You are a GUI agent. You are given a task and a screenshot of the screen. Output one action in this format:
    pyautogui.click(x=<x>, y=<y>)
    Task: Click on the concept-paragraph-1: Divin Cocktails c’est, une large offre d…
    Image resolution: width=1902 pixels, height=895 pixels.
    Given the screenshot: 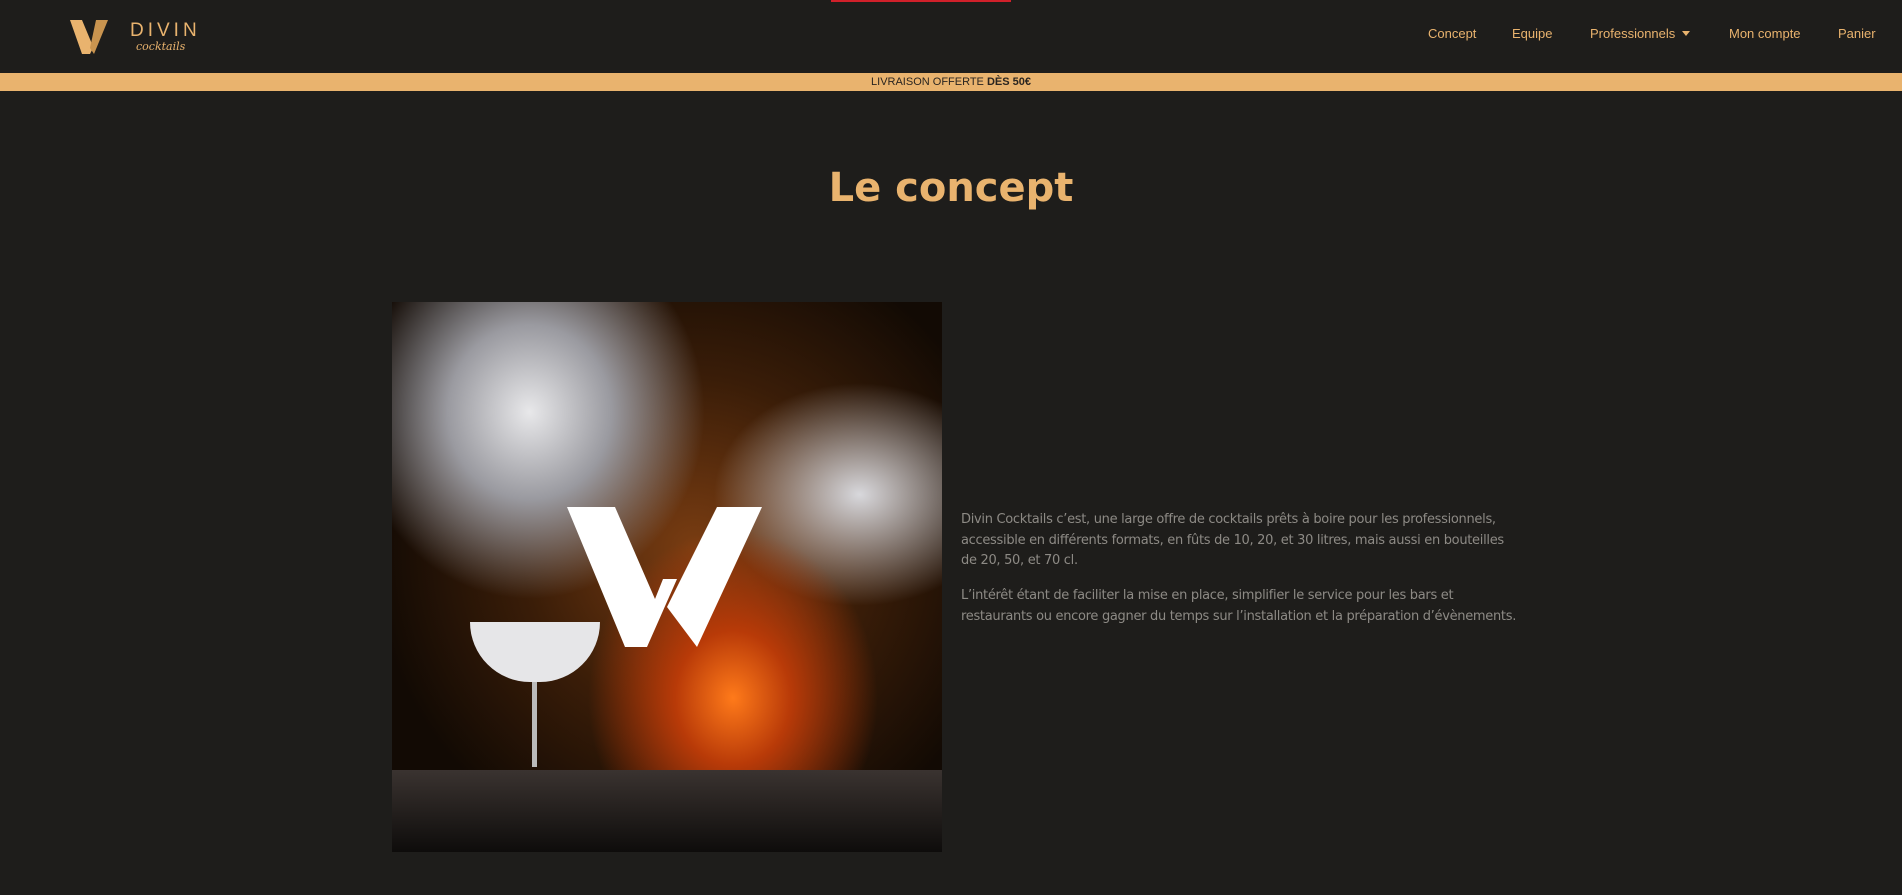 What is the action you would take?
    pyautogui.click(x=1232, y=540)
    